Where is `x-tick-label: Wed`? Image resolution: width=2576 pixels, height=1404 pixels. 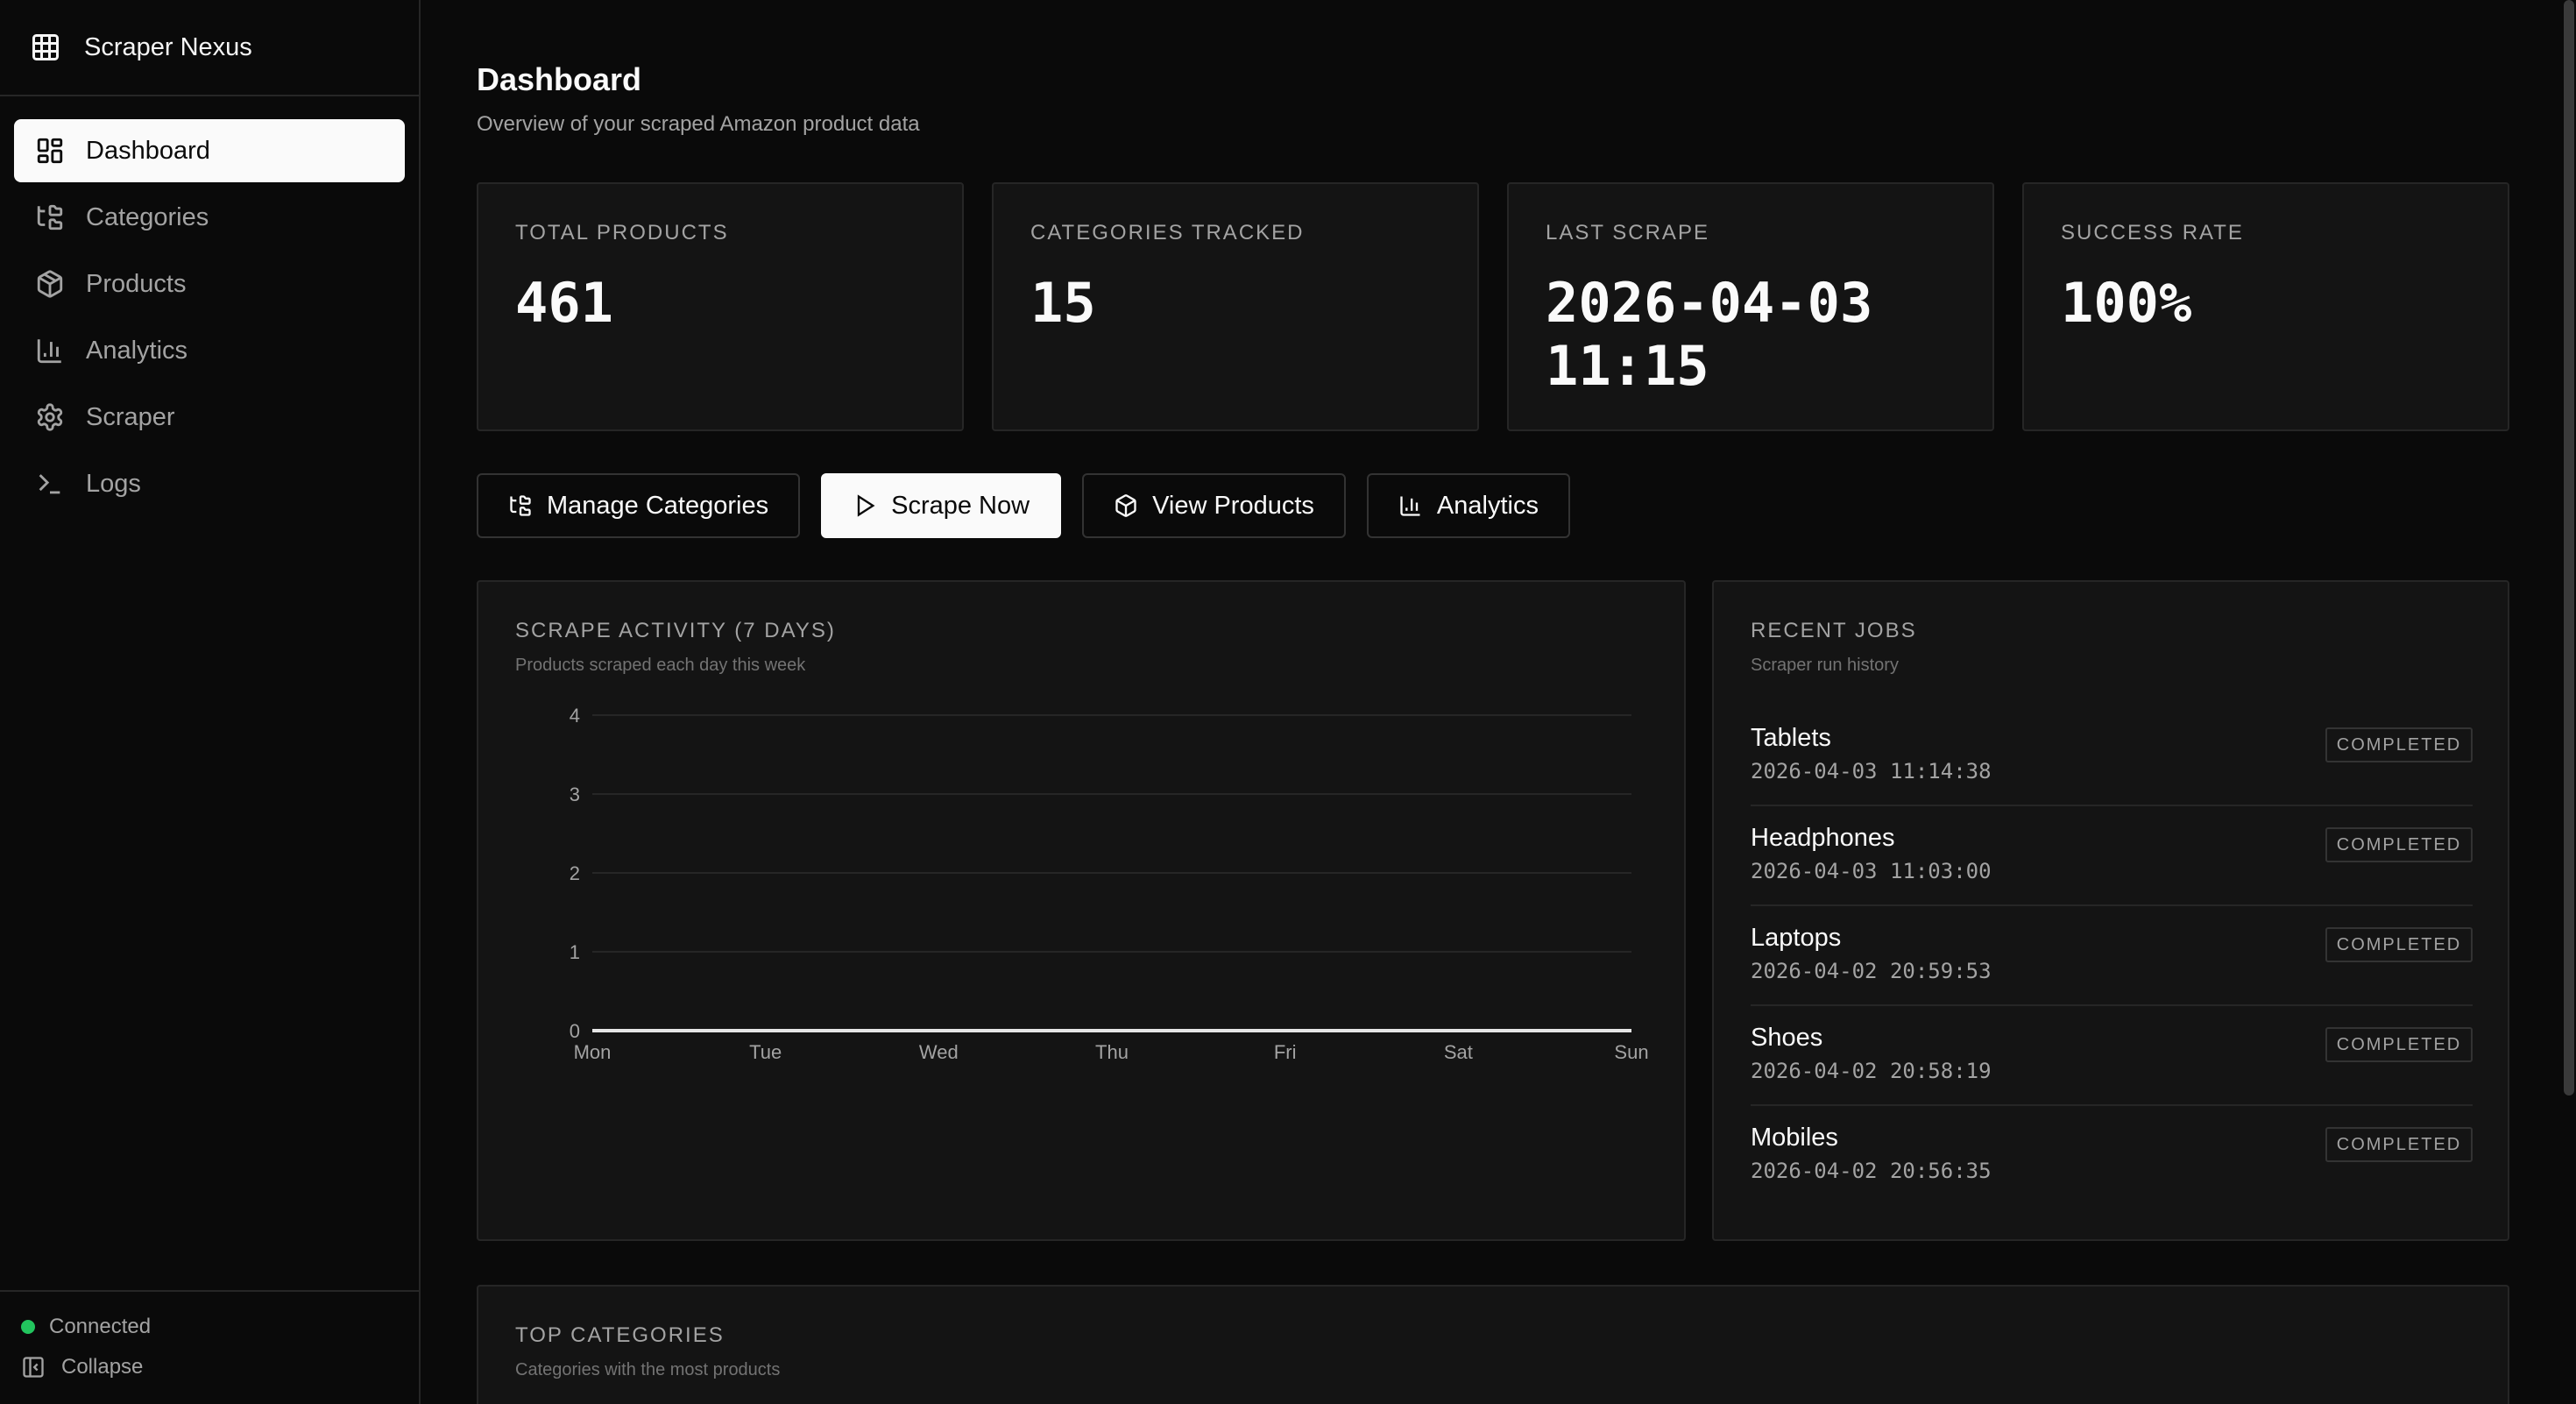 x-tick-label: Wed is located at coordinates (939, 1052).